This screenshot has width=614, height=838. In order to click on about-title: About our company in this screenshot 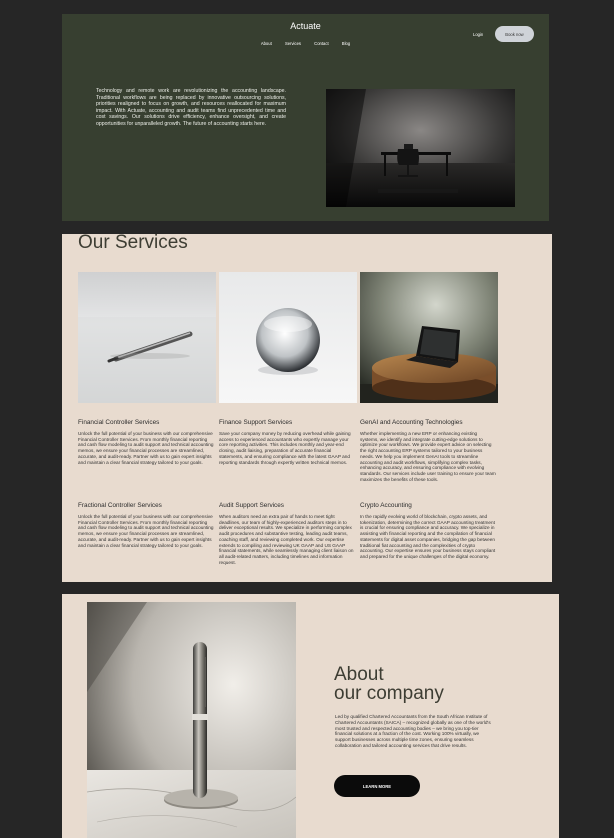, I will do `click(389, 684)`.